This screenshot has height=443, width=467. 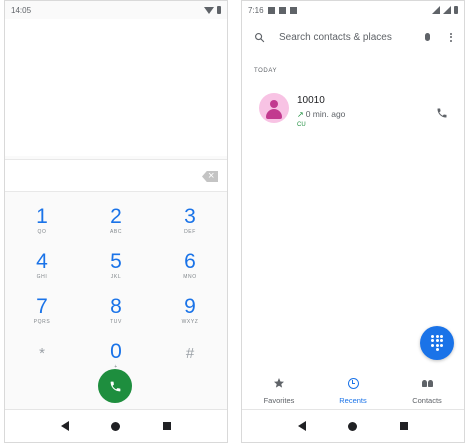 What do you see at coordinates (451, 37) in the screenshot?
I see `more-options-icon` at bounding box center [451, 37].